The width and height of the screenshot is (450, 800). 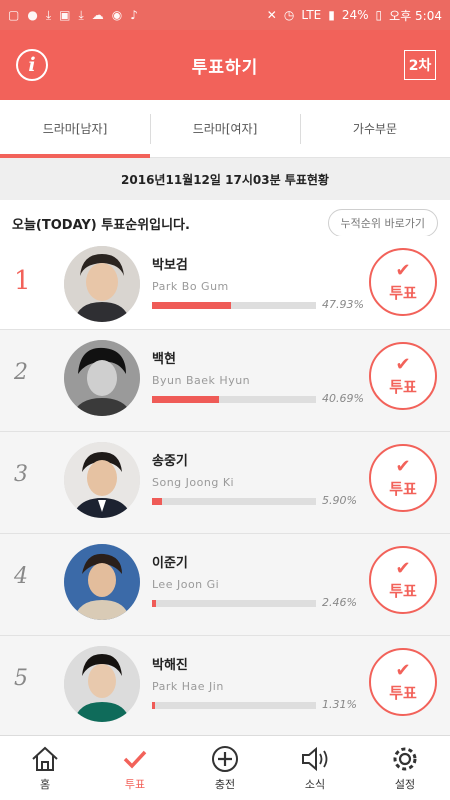 I want to click on candidate-english-name: Lee Joon Gi, so click(x=186, y=584).